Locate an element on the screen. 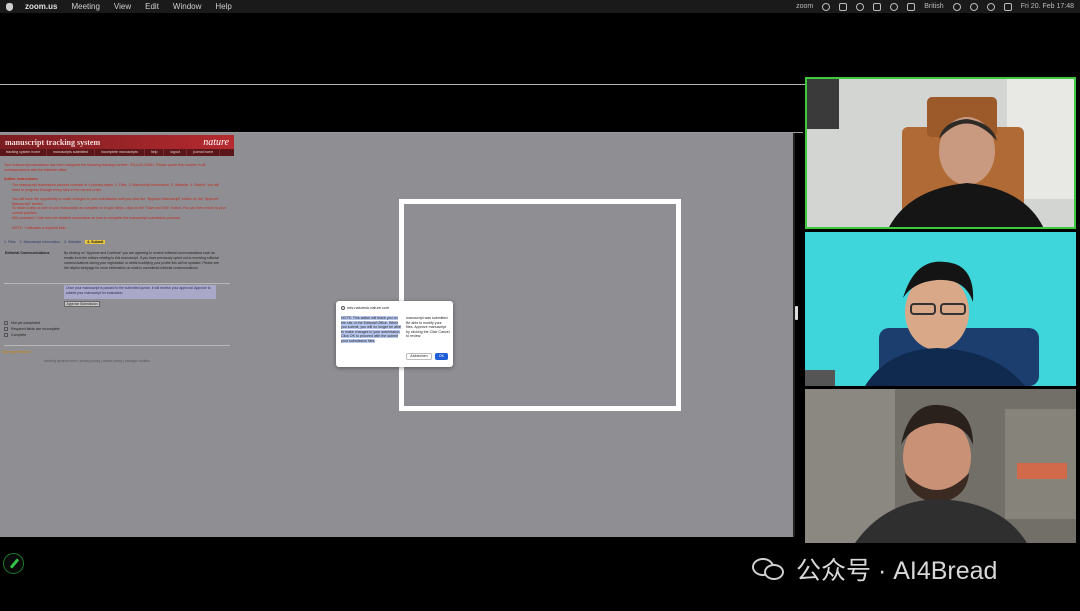 Image resolution: width=1080 pixels, height=611 pixels. menu-meeting: Meeting is located at coordinates (85, 6).